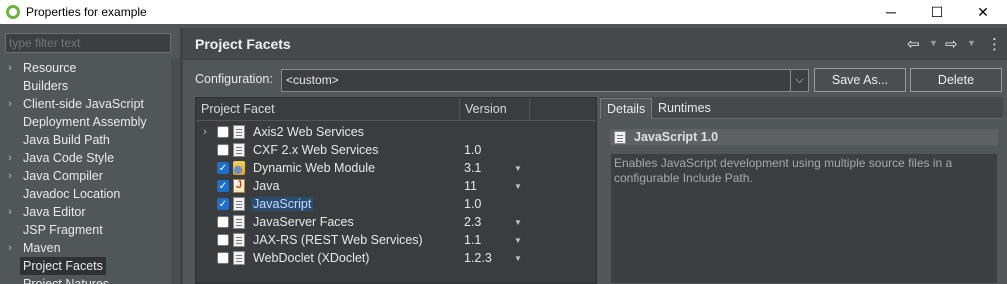 Image resolution: width=1007 pixels, height=284 pixels. Describe the element at coordinates (69, 158) in the screenshot. I see `tree-item-label: Java Code Style` at that location.